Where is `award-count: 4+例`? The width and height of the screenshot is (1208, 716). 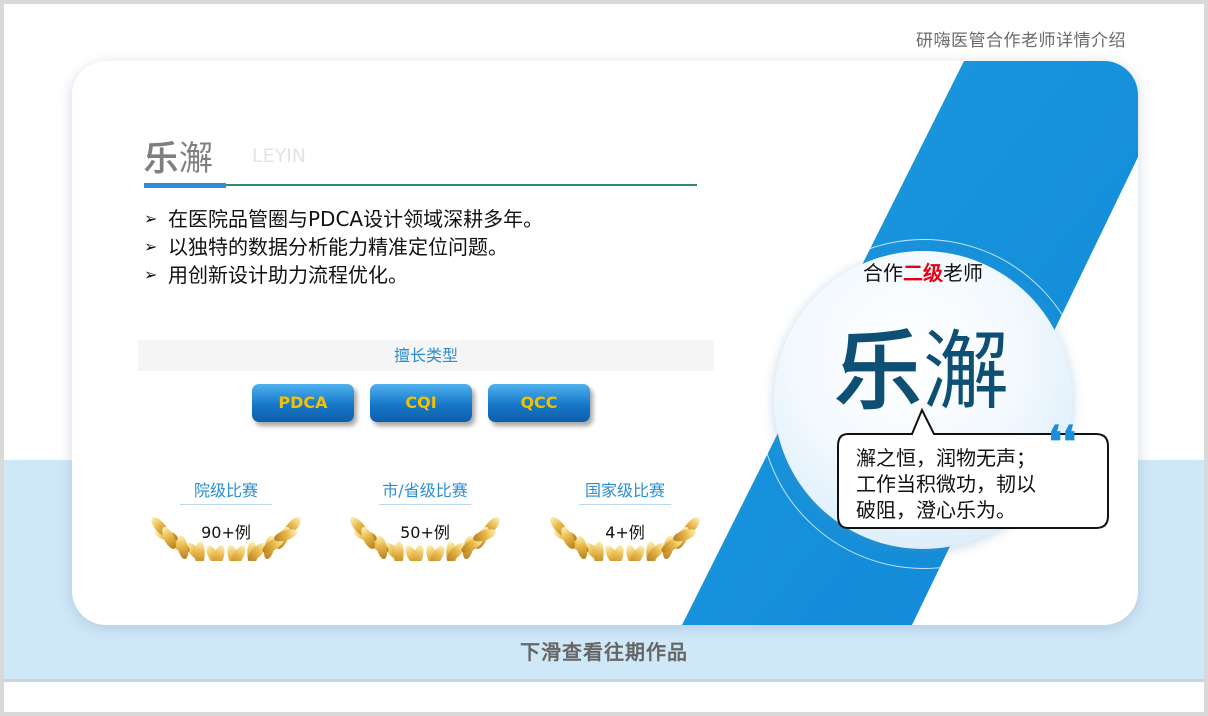
award-count: 4+例 is located at coordinates (625, 532).